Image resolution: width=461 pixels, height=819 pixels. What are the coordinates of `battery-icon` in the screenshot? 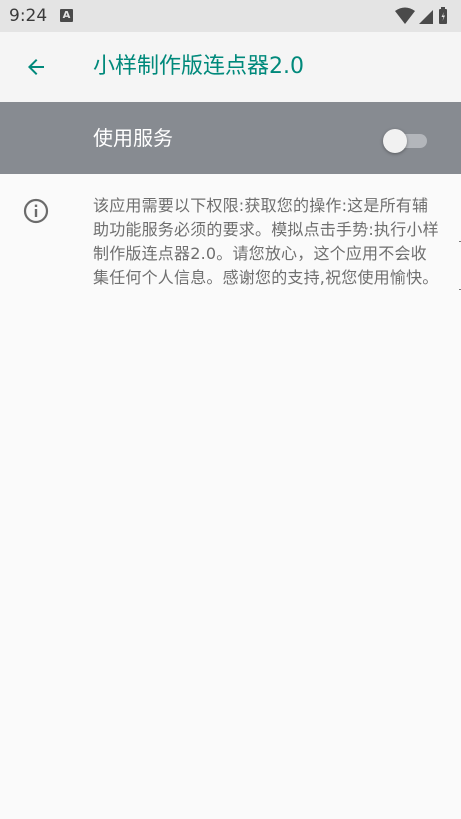 It's located at (443, 15).